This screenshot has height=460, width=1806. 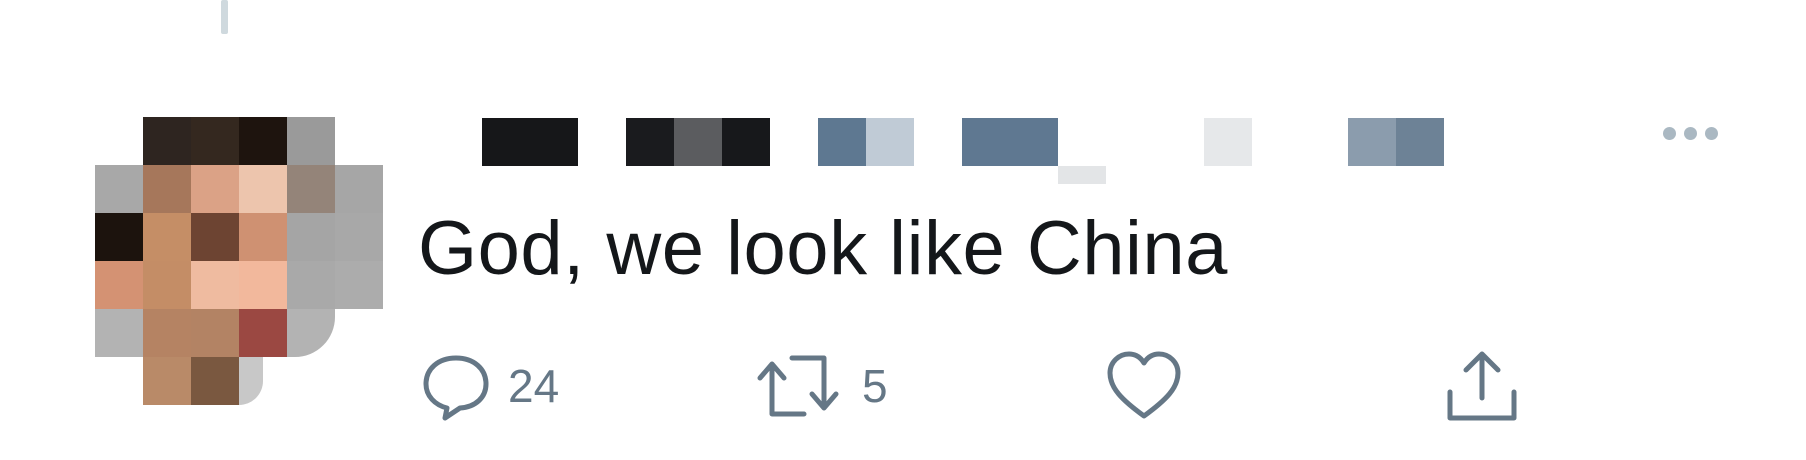 I want to click on speech-bubble-icon, so click(x=456, y=388).